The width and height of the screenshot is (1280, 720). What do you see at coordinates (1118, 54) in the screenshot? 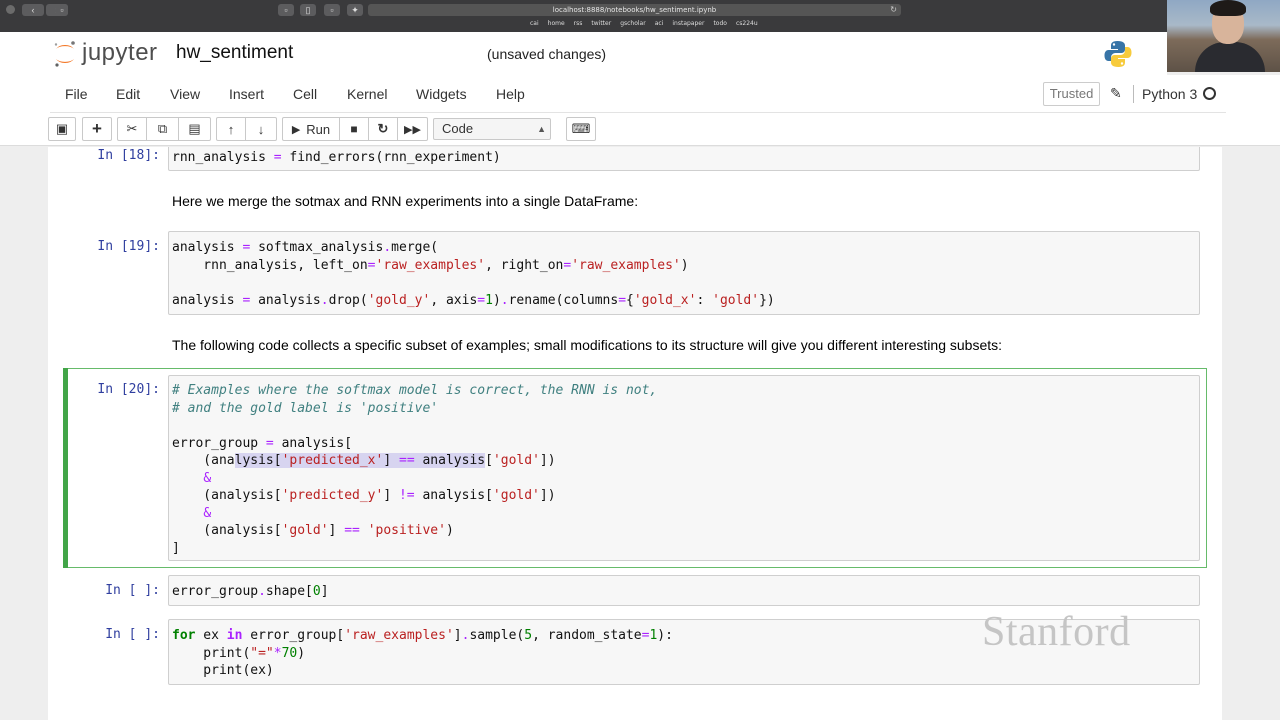
I see `python-logo-icon` at bounding box center [1118, 54].